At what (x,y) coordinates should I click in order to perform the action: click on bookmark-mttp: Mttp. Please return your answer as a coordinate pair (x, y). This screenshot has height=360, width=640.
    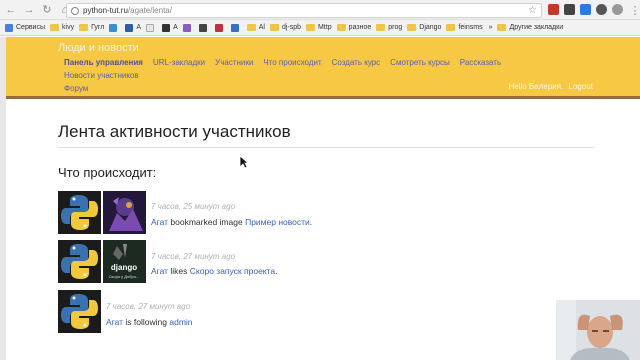
    Looking at the image, I should click on (319, 27).